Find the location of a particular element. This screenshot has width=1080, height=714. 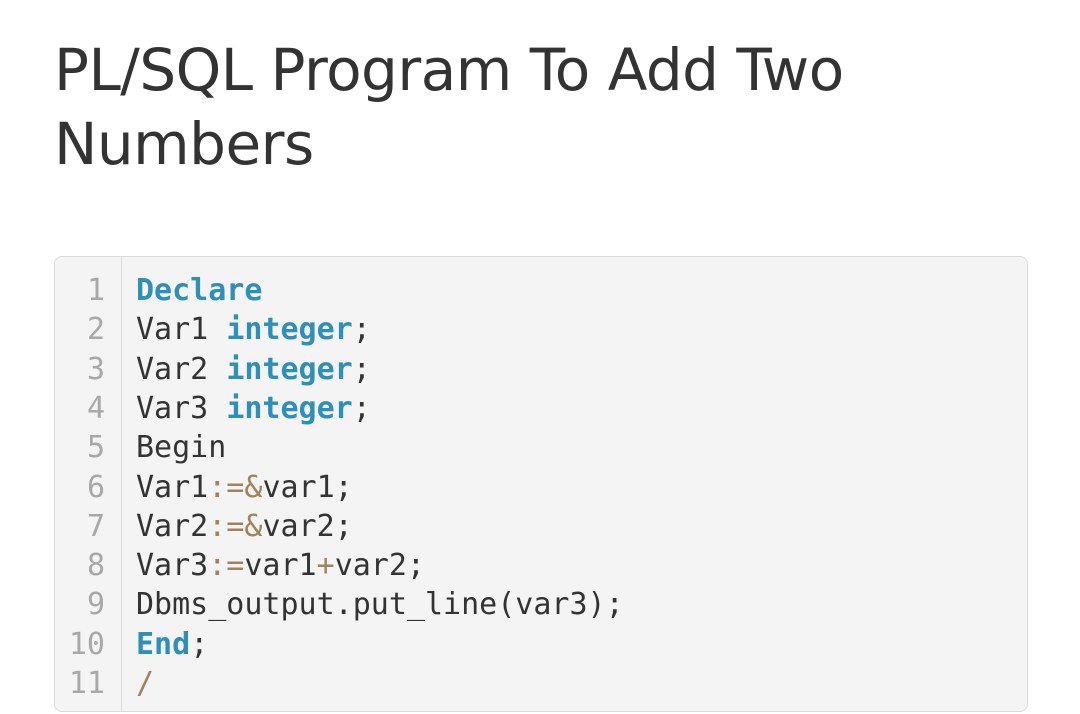

line-number: 2 is located at coordinates (95, 330).